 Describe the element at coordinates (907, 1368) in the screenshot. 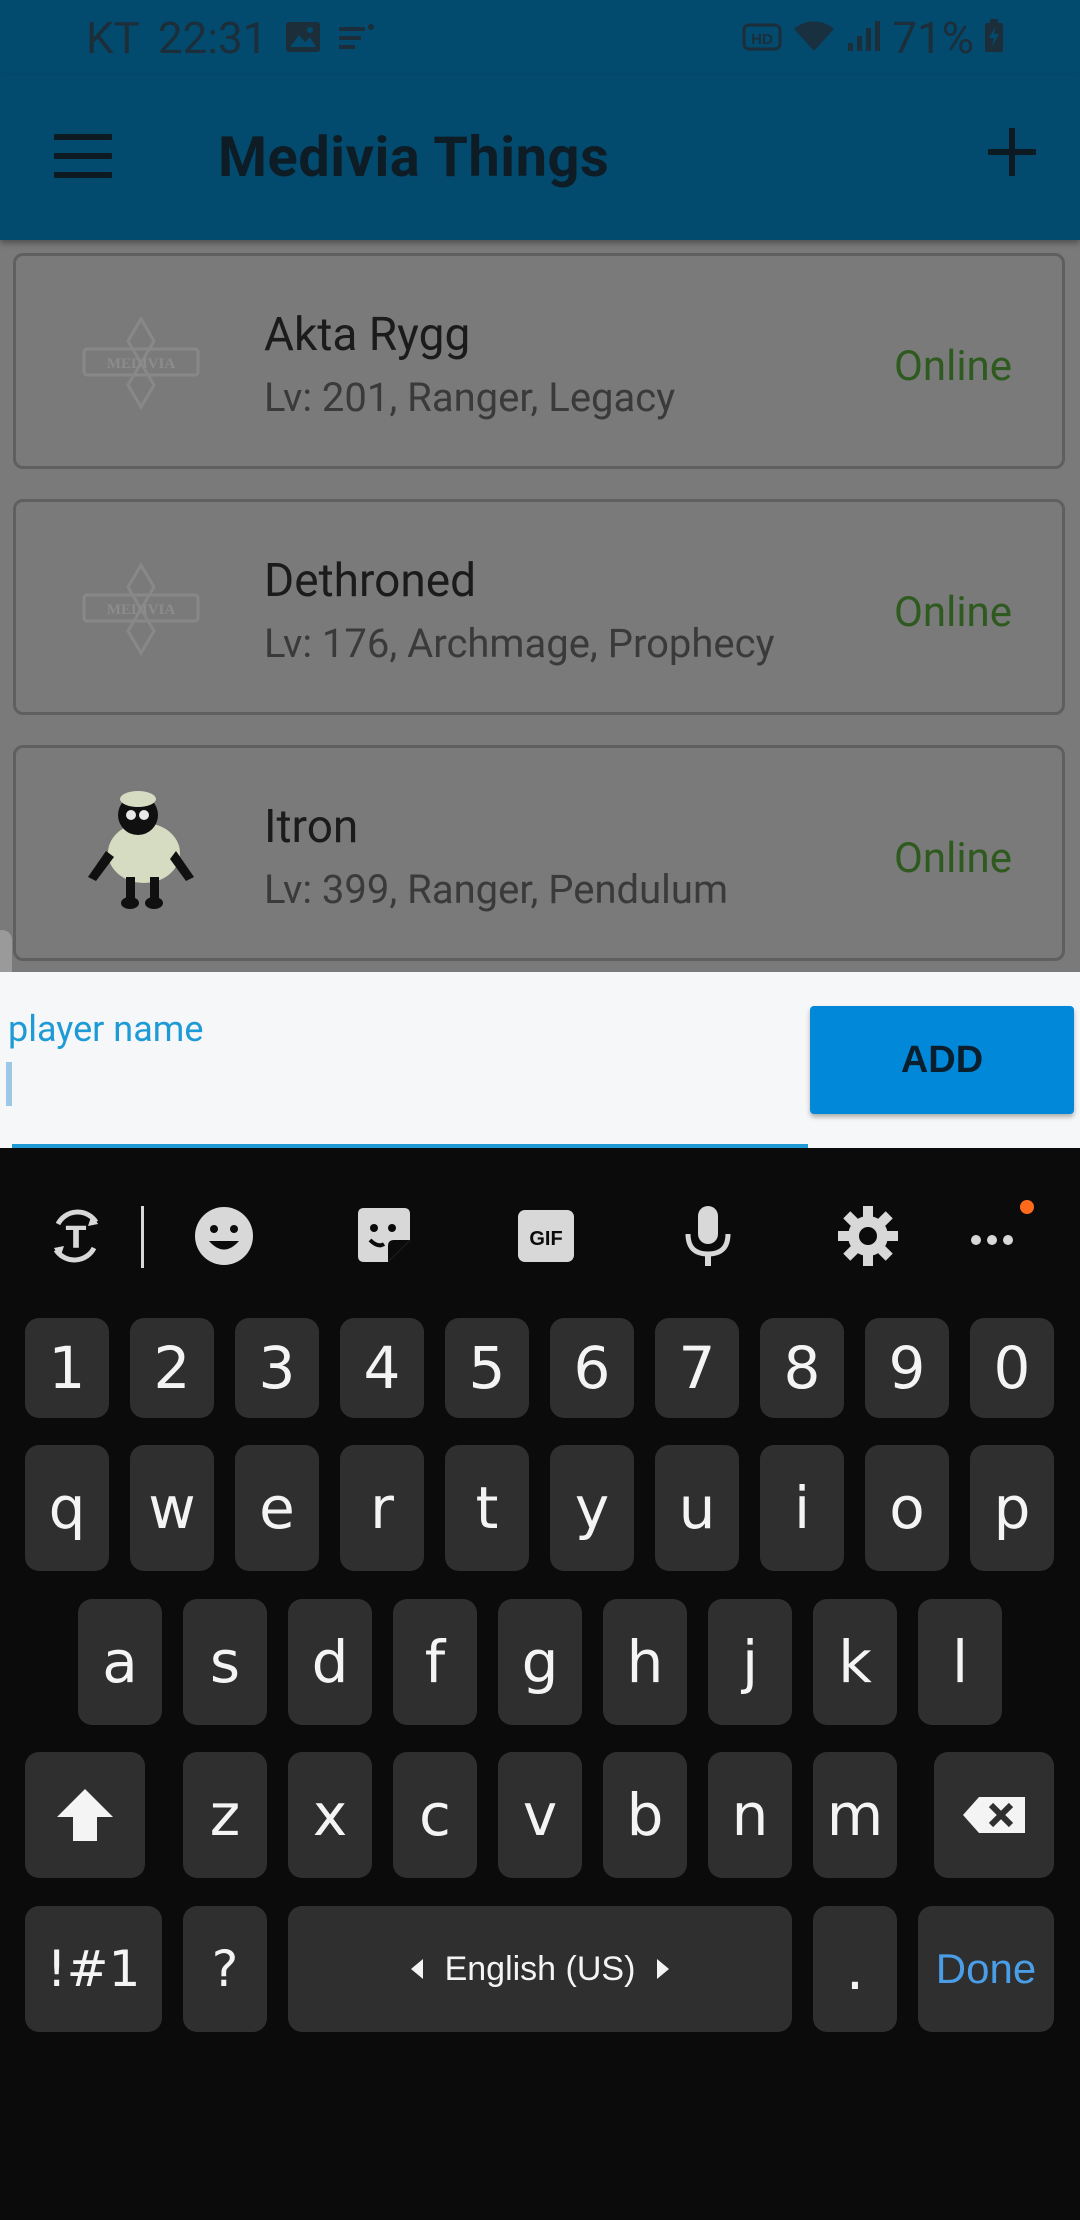

I see `key-9: 9` at that location.